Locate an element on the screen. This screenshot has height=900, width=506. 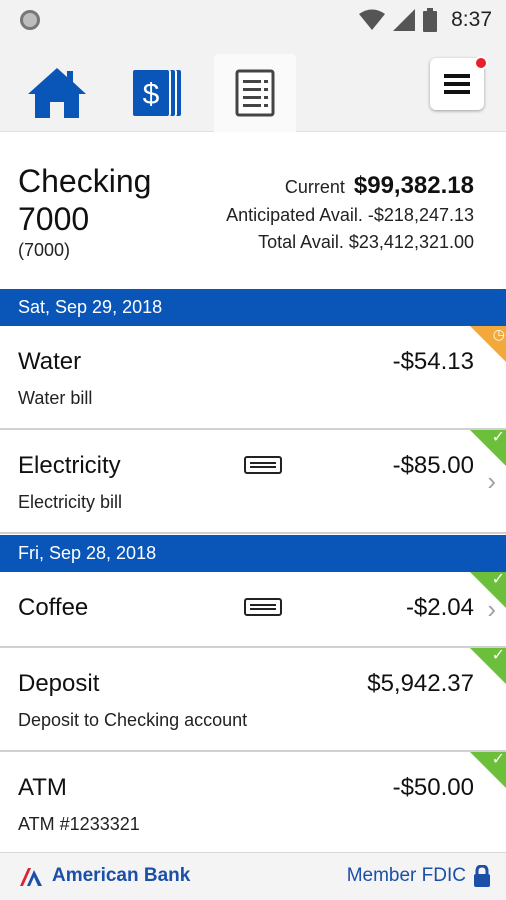
transaction-row-atm: ✓ ATM -$50.00 ATM #1233321 is located at coordinates (253, 803).